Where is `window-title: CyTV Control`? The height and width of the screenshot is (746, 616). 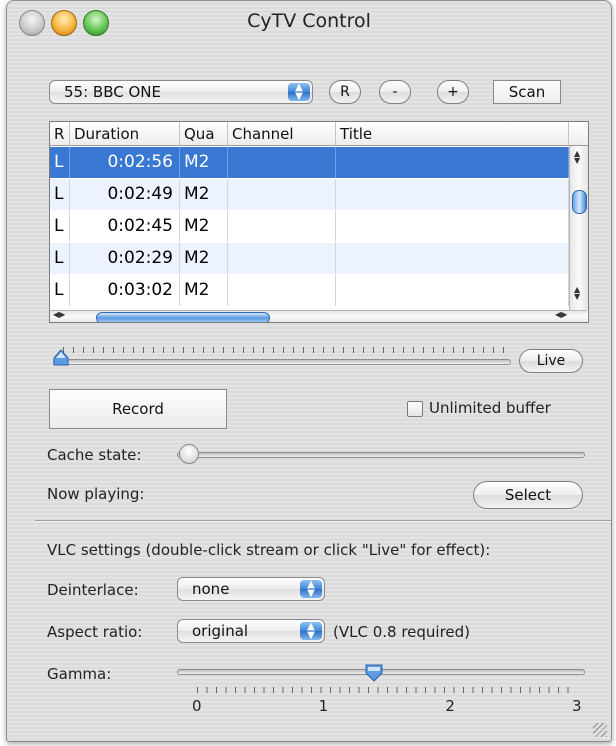 window-title: CyTV Control is located at coordinates (309, 21).